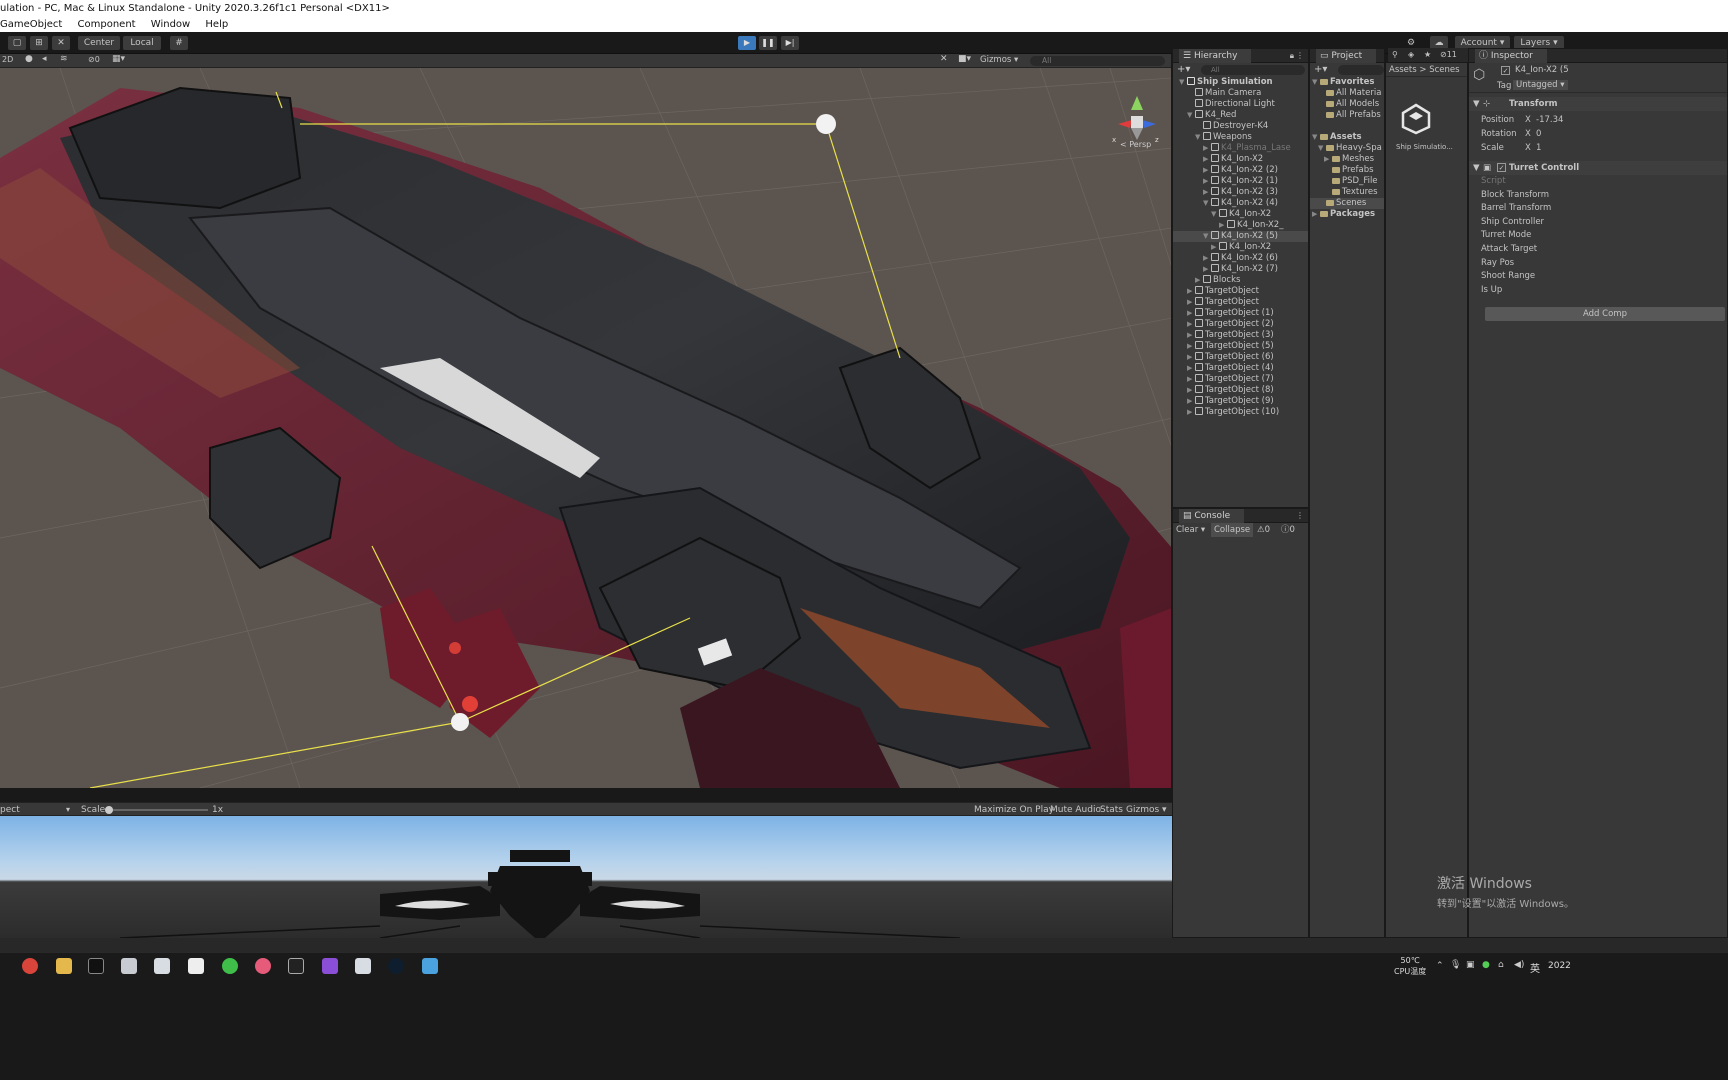  What do you see at coordinates (296, 966) in the screenshot?
I see `unity-editor-icon` at bounding box center [296, 966].